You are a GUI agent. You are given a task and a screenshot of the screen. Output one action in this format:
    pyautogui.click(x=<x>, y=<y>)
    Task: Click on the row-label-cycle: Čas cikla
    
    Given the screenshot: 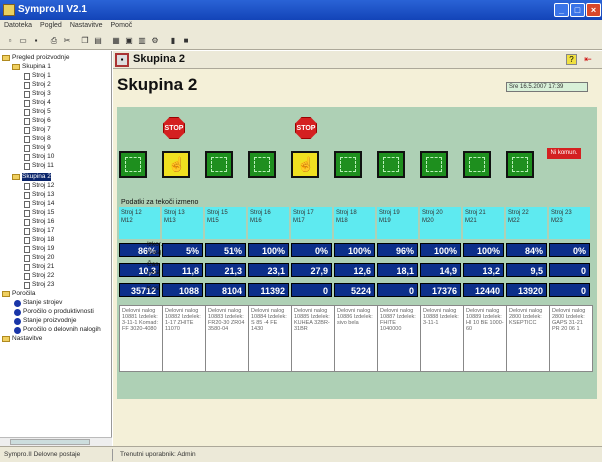 What is the action you would take?
    pyautogui.click(x=154, y=268)
    